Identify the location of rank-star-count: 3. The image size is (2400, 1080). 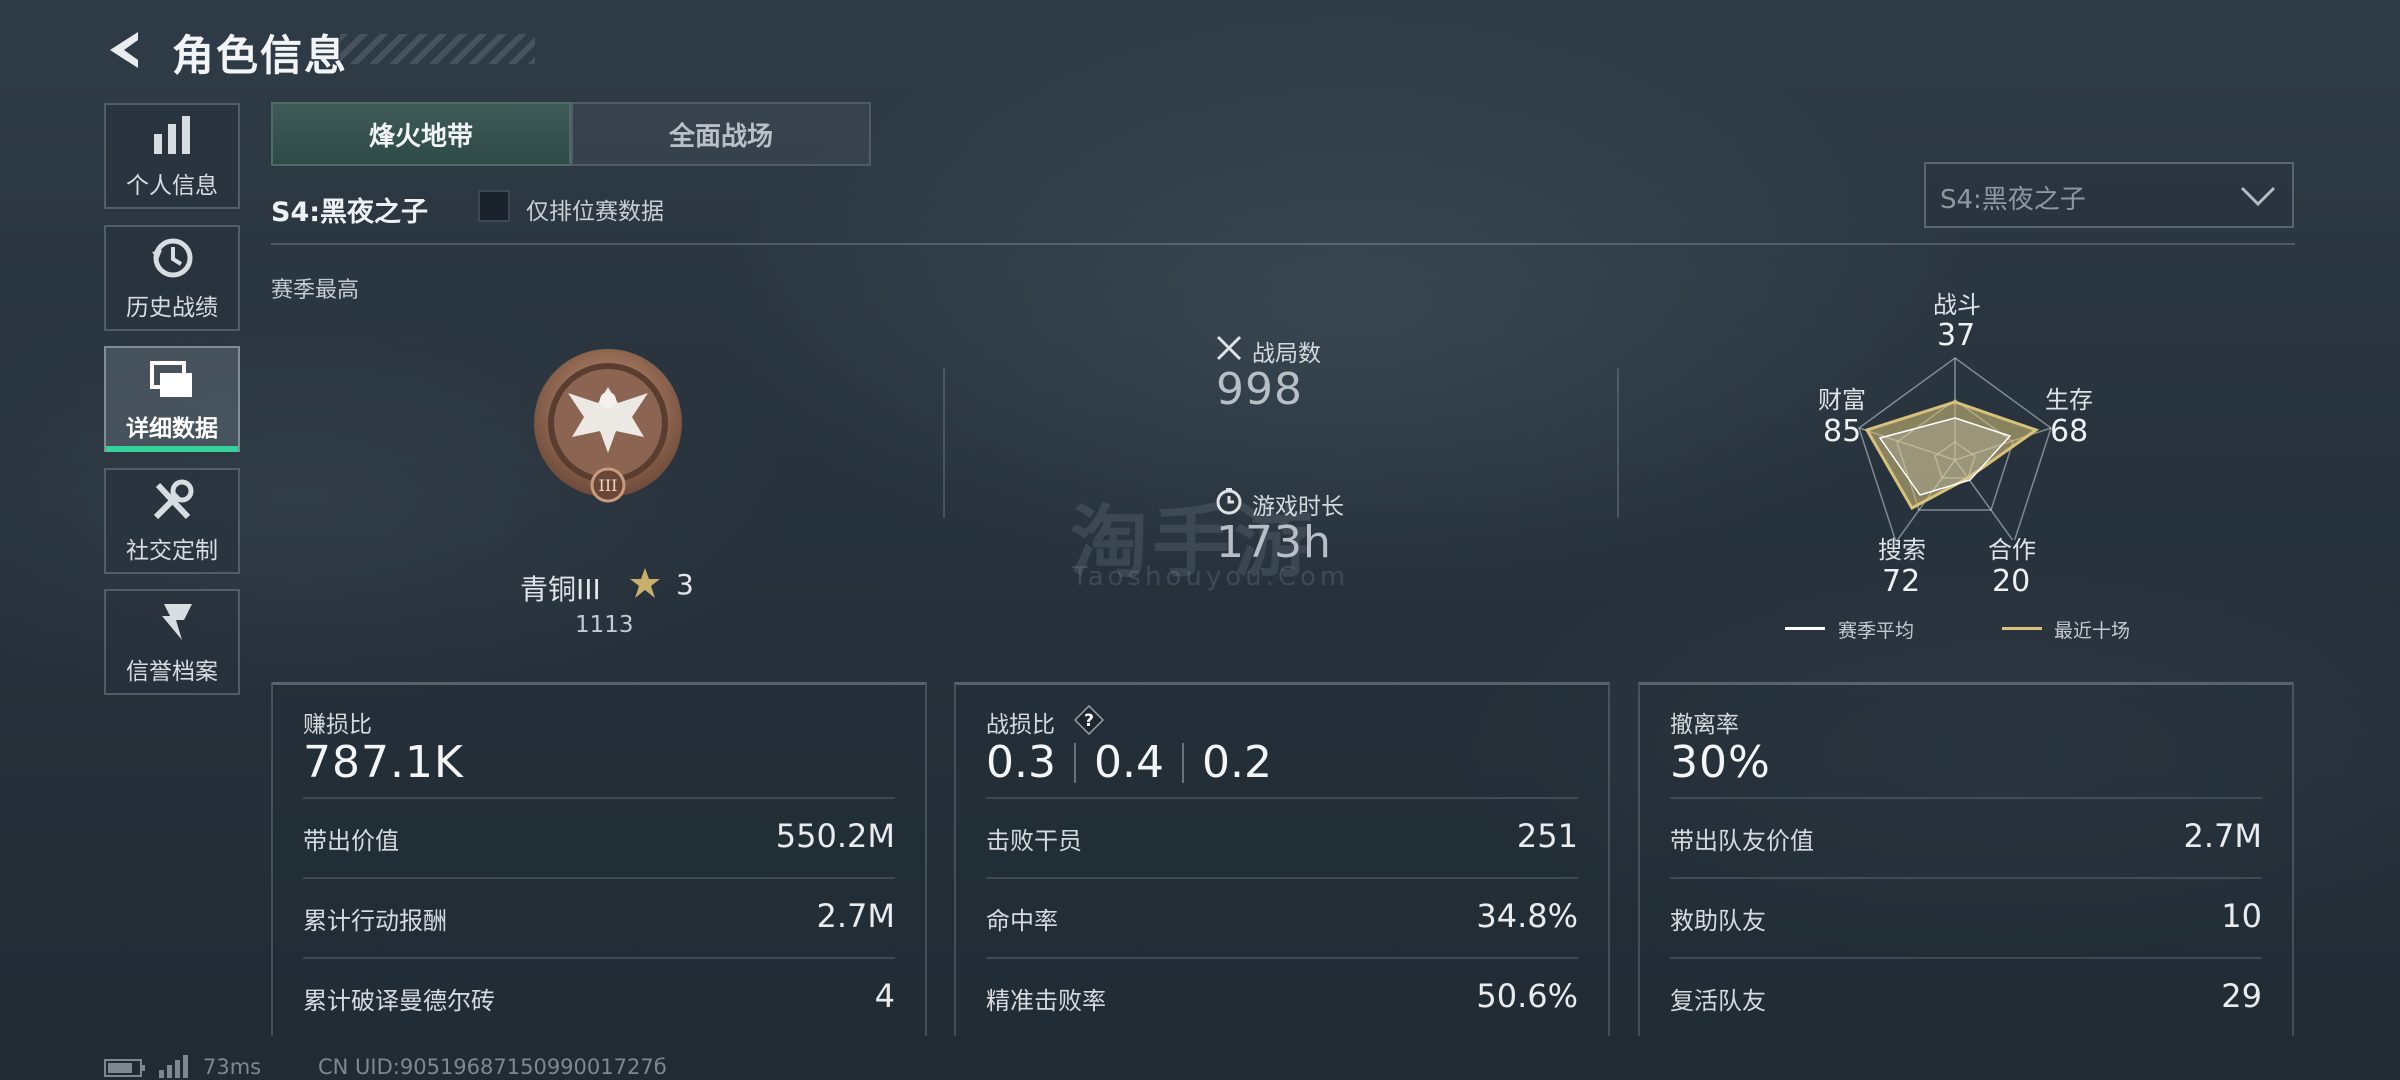
(685, 584).